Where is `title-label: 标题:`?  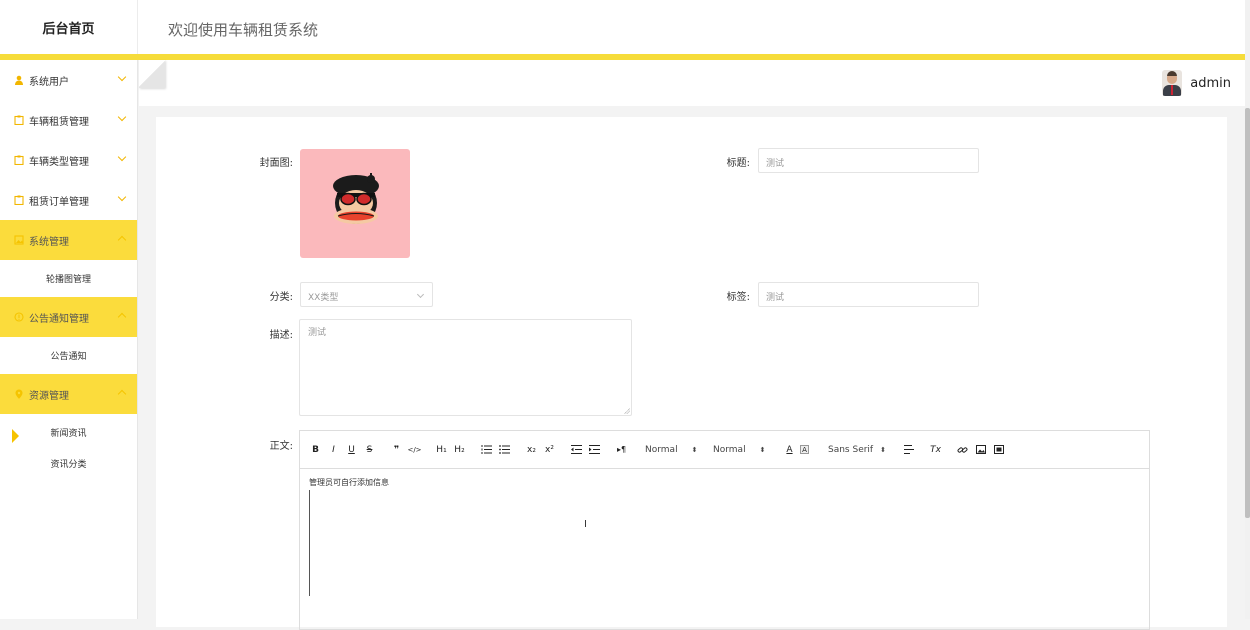 title-label: 标题: is located at coordinates (738, 163).